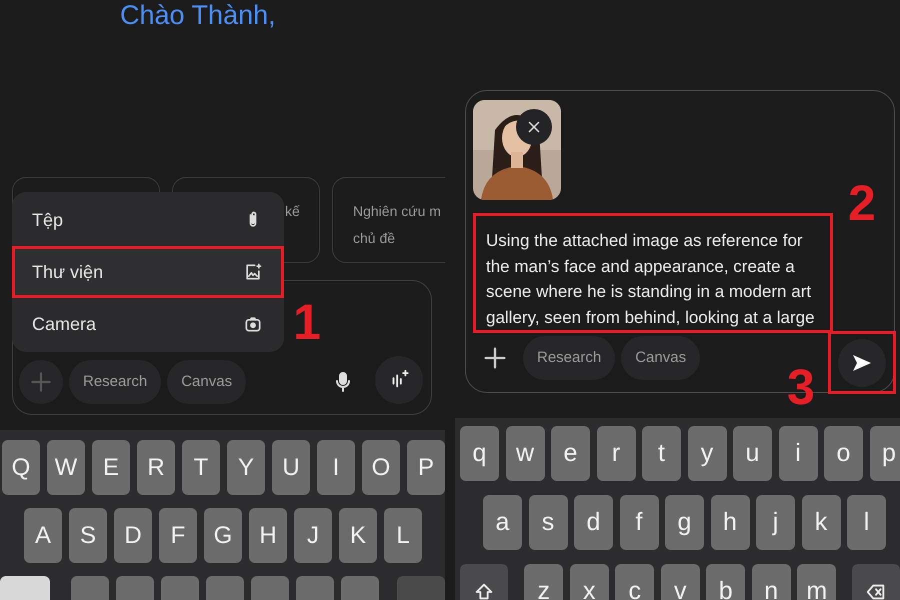  I want to click on keyboard-key: y, so click(707, 453).